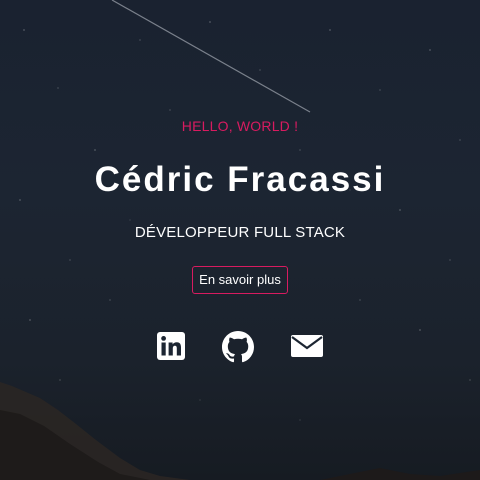  What do you see at coordinates (240, 126) in the screenshot?
I see `greeting-text: HELLO, WORLD !` at bounding box center [240, 126].